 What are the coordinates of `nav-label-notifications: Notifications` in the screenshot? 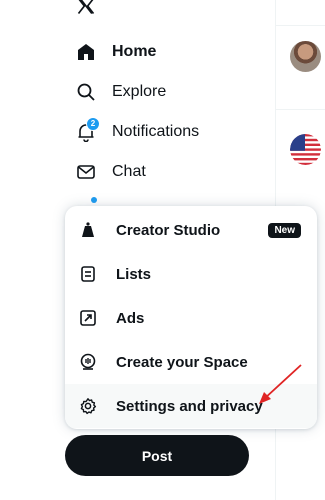 It's located at (156, 131).